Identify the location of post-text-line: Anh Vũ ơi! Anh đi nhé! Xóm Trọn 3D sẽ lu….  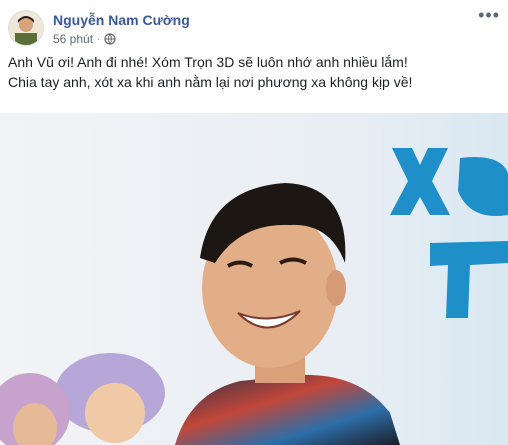
(208, 62).